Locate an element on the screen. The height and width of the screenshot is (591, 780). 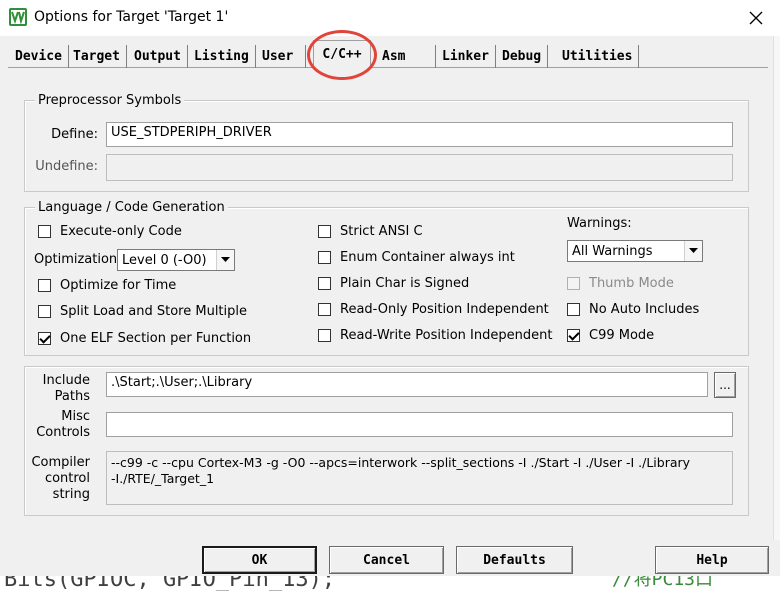
enum-container-checkbox: Enum Container always int is located at coordinates (416, 257).